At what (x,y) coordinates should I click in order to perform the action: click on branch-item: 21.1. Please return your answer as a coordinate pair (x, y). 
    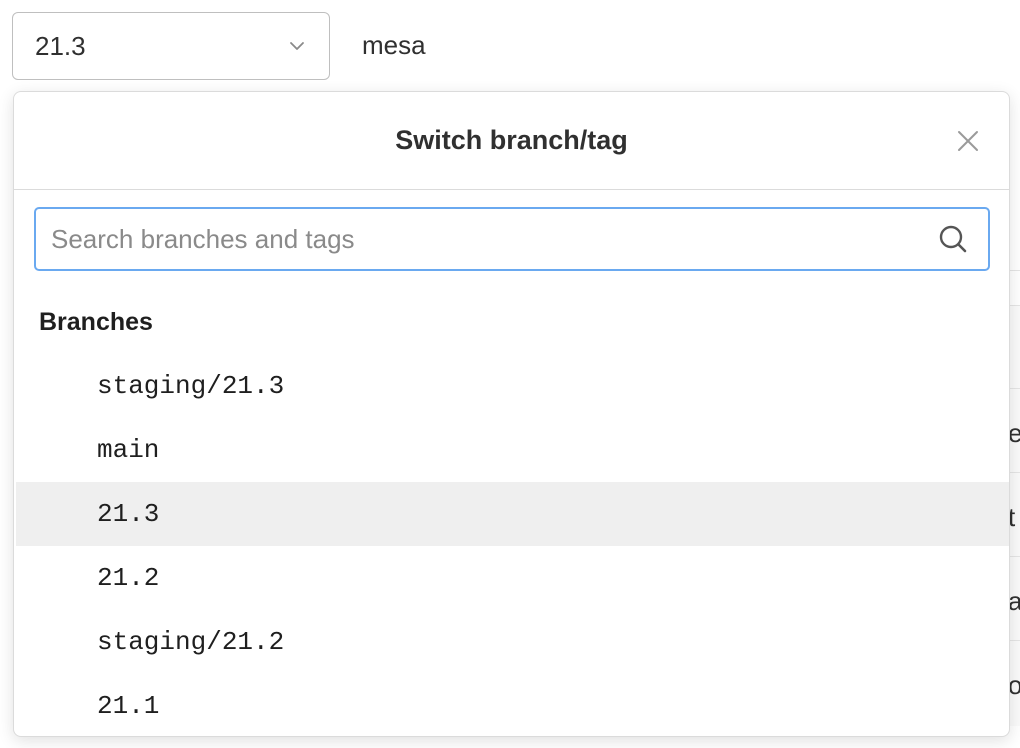
    Looking at the image, I should click on (512, 705).